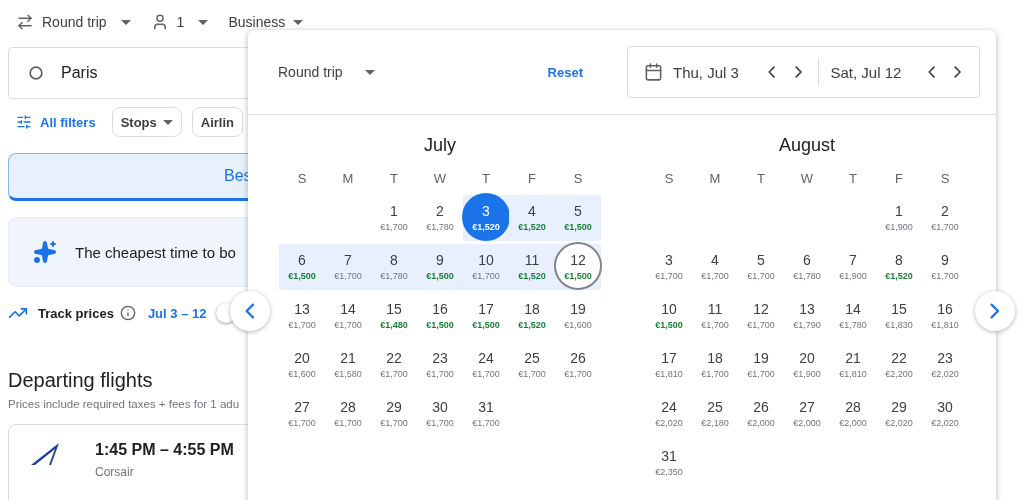 The image size is (1024, 500). Describe the element at coordinates (853, 413) in the screenshot. I see `calendar-day: 28 €2,000` at that location.